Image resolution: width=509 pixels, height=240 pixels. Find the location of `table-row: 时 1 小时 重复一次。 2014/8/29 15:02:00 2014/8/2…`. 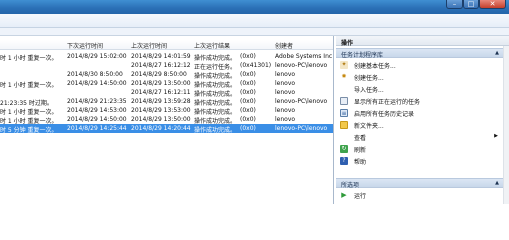

table-row: 时 1 小时 重复一次。 2014/8/29 15:02:00 2014/8/2… is located at coordinates (166, 57).